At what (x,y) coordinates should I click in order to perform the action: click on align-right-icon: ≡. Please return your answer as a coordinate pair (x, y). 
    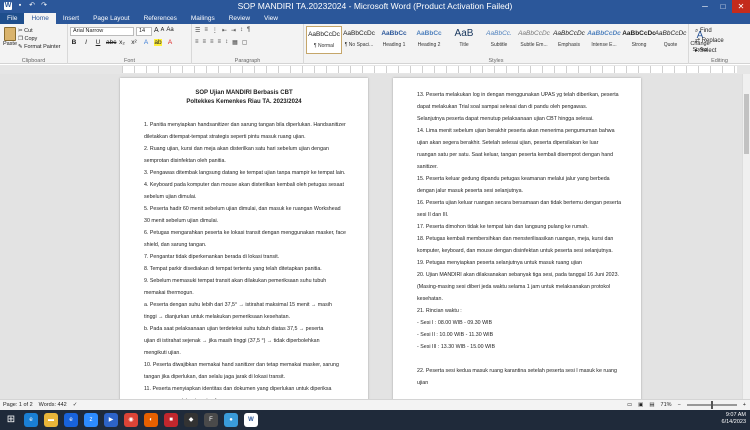
    Looking at the image, I should click on (212, 42).